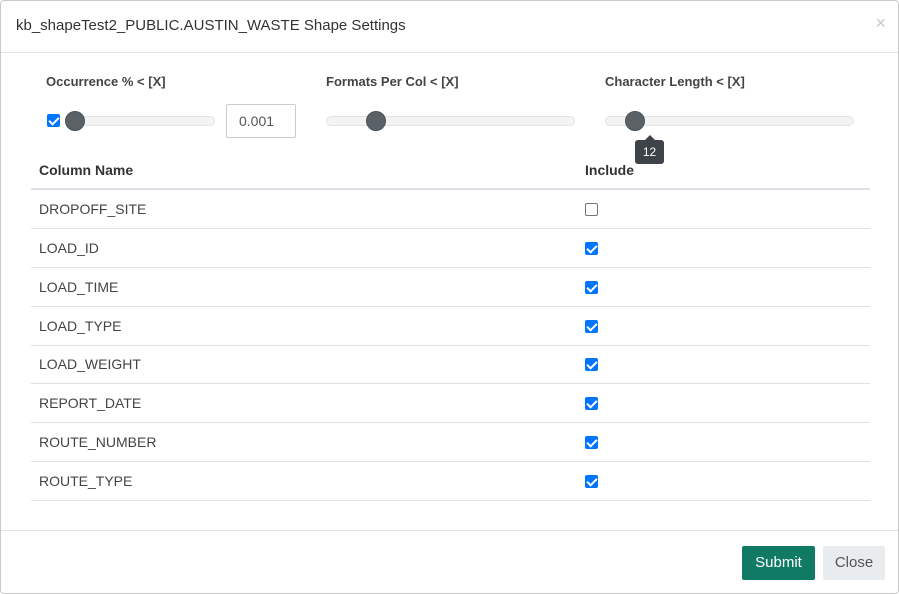  I want to click on column-name-cell: LOAD_WEIGHT, so click(90, 364).